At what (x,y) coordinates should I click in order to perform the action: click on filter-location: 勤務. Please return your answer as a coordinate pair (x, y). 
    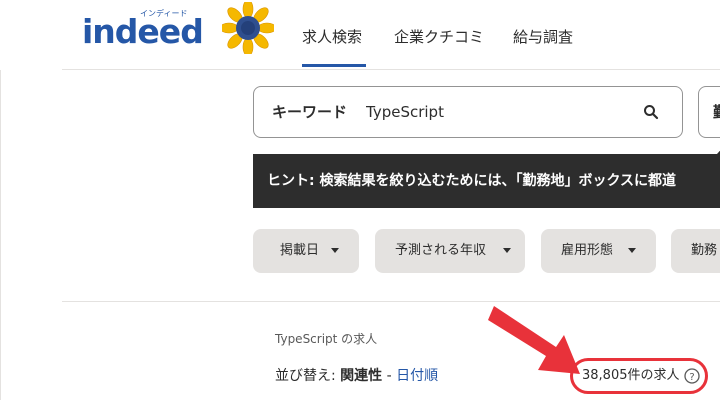
    Looking at the image, I should click on (695, 251).